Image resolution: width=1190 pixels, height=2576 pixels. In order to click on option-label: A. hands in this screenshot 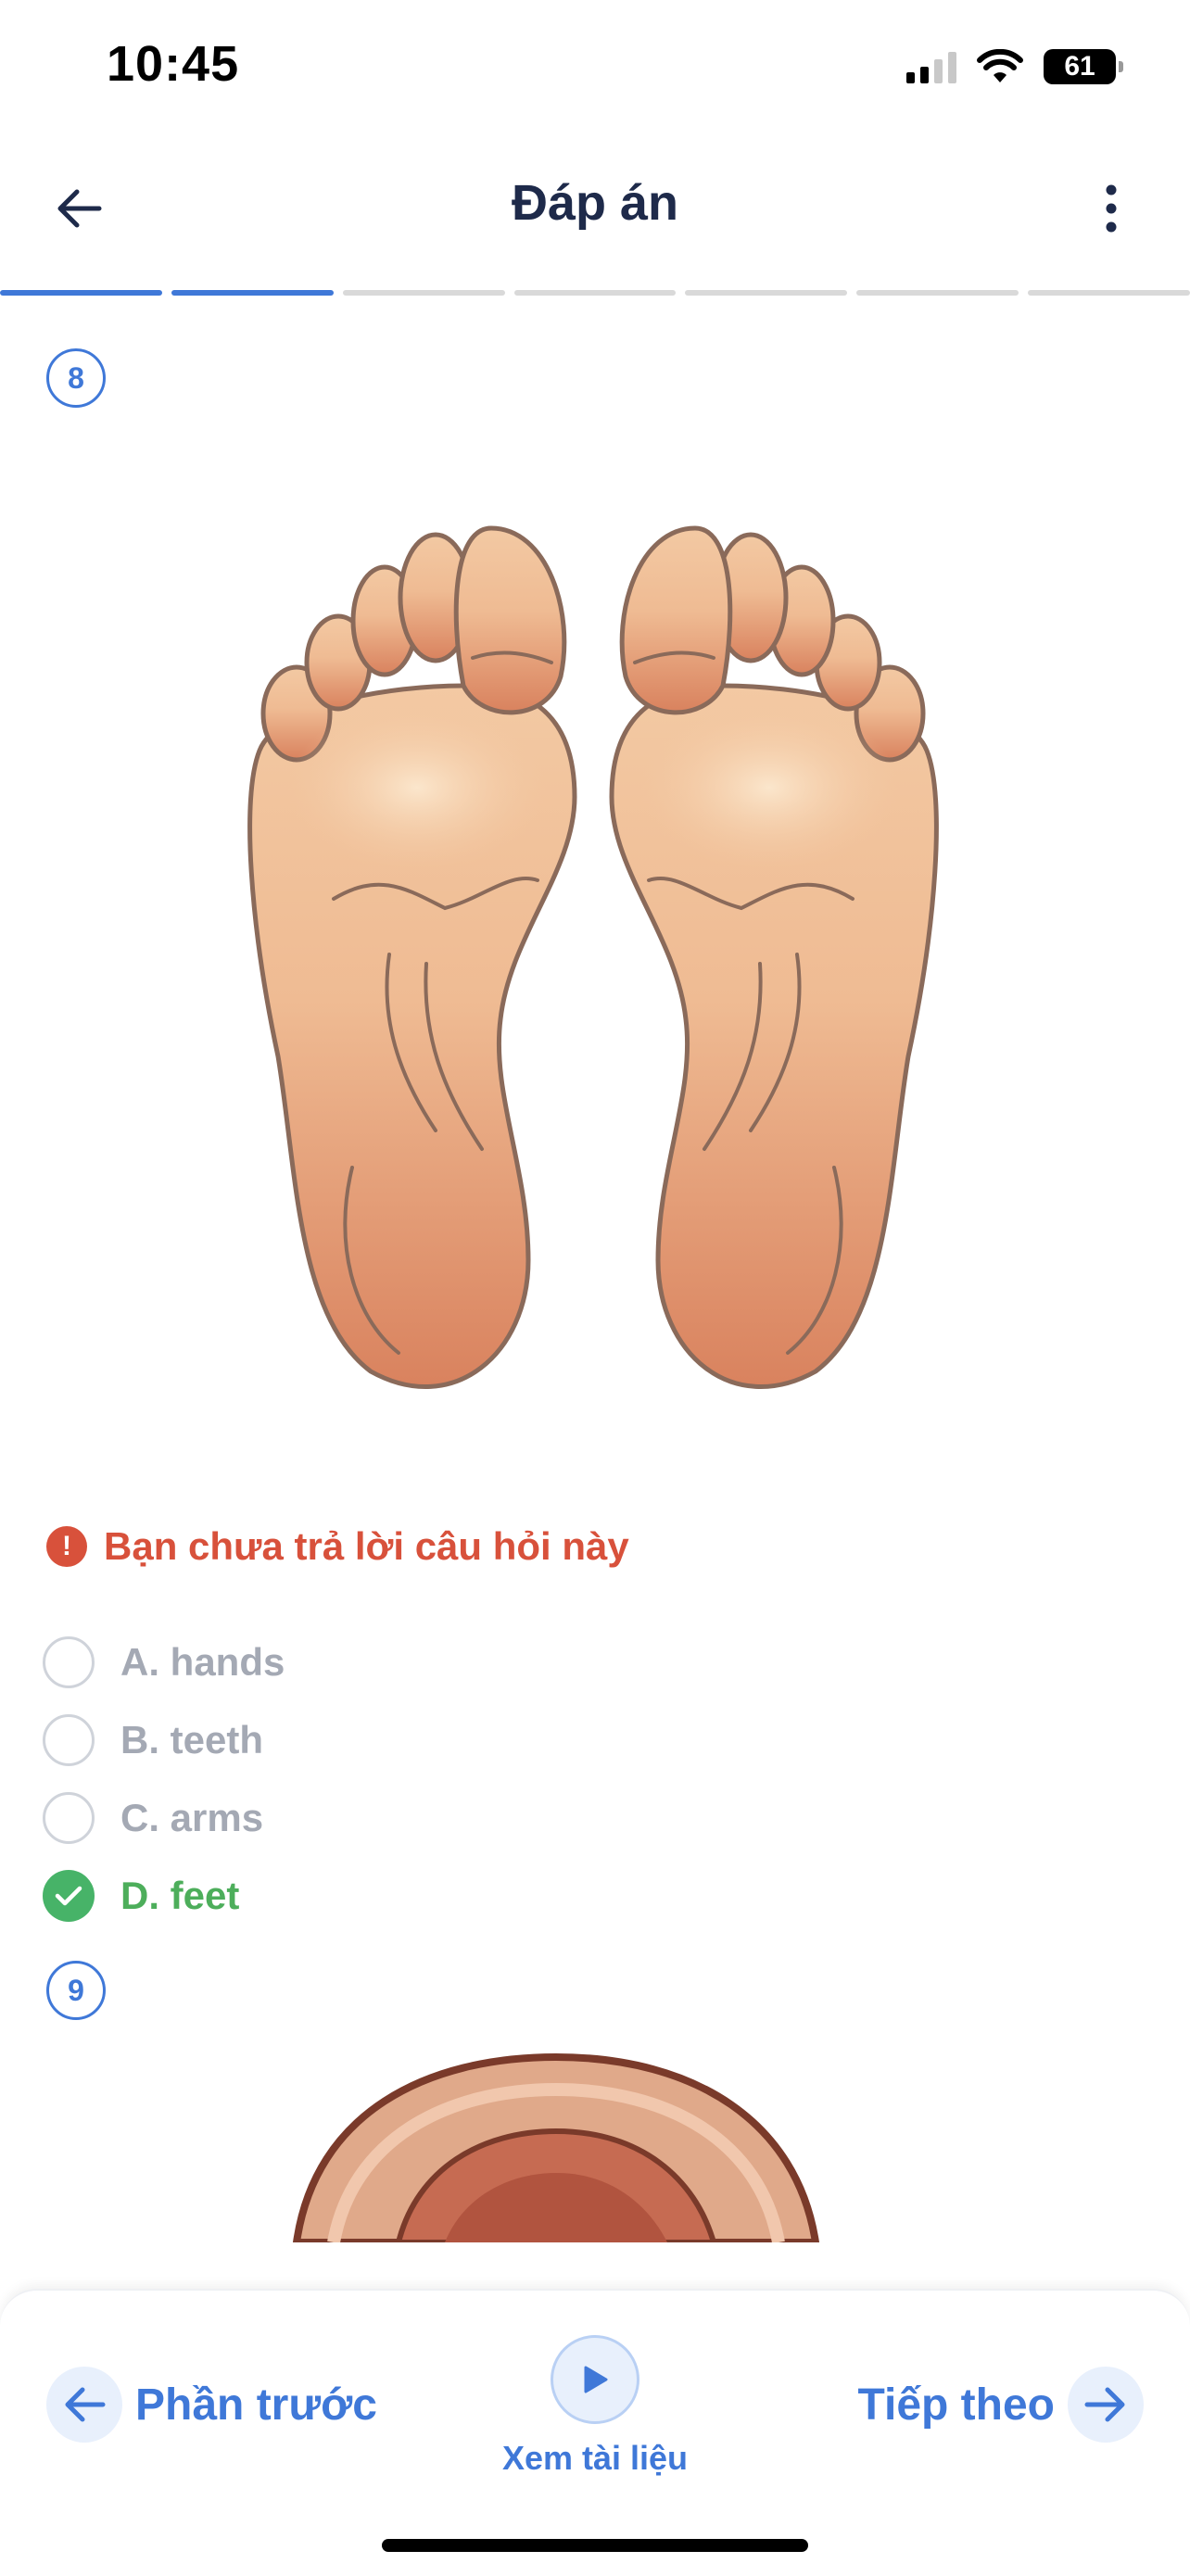, I will do `click(202, 1662)`.